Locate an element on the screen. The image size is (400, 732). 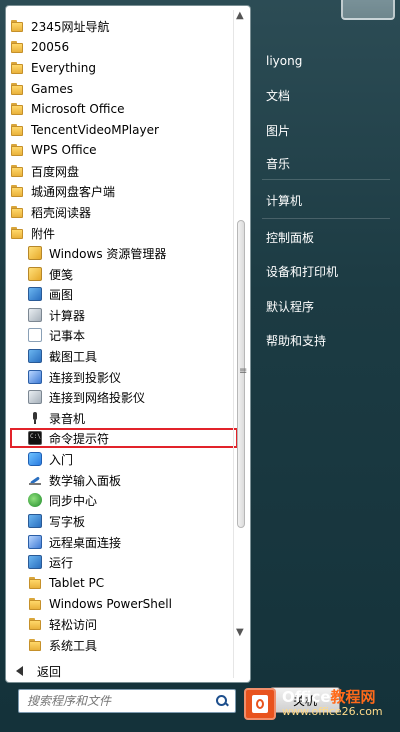
program-label: Microsoft Office is located at coordinates (78, 109).